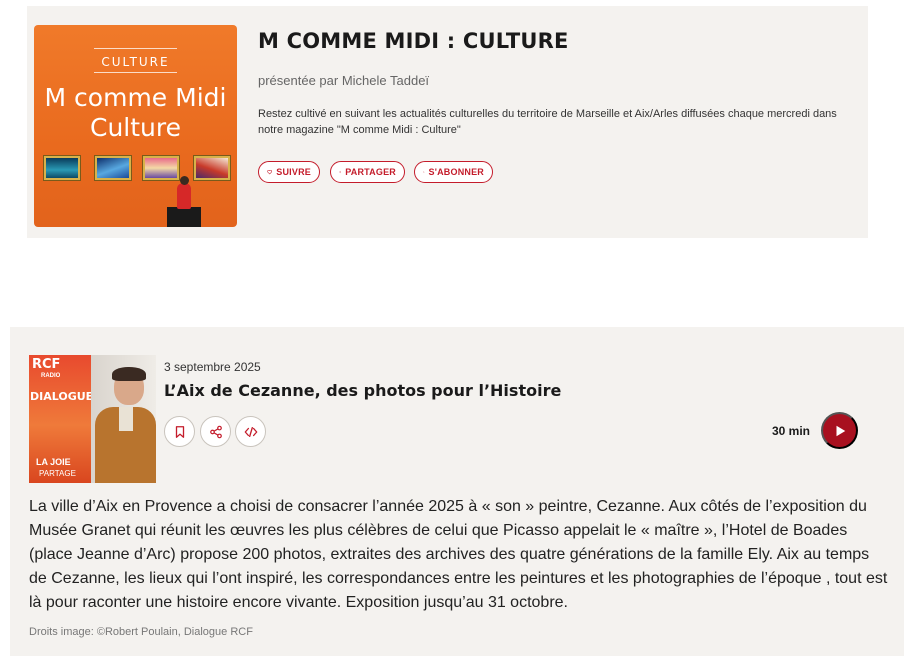  Describe the element at coordinates (269, 172) in the screenshot. I see `heart-icon` at that location.